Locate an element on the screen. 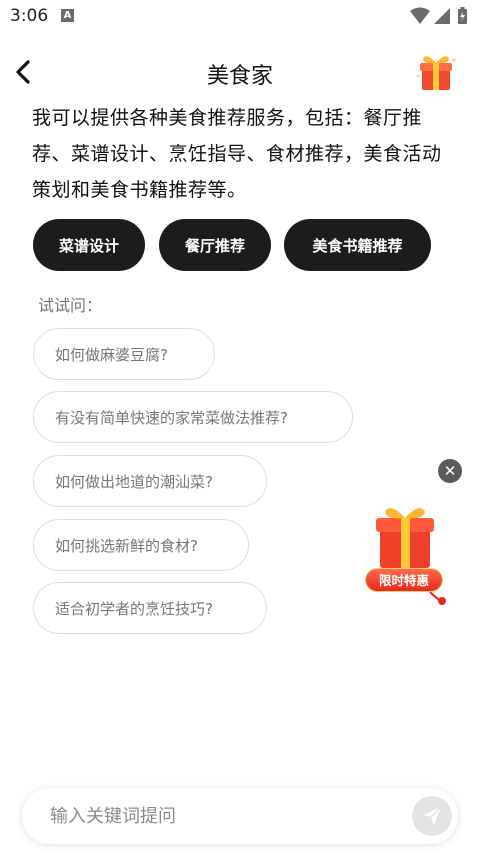  signal-icon is located at coordinates (442, 16).